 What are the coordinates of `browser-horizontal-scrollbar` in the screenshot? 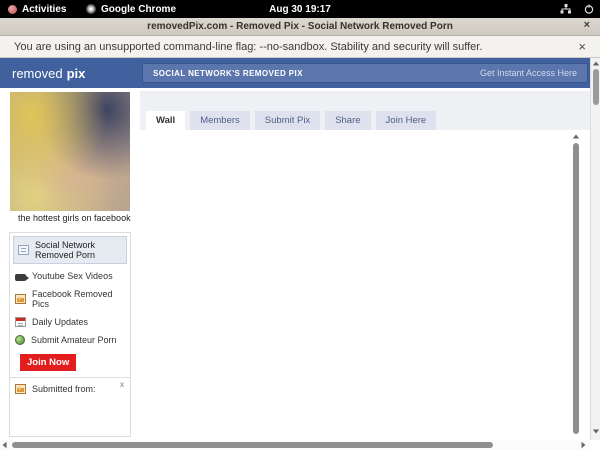 It's located at (295, 445).